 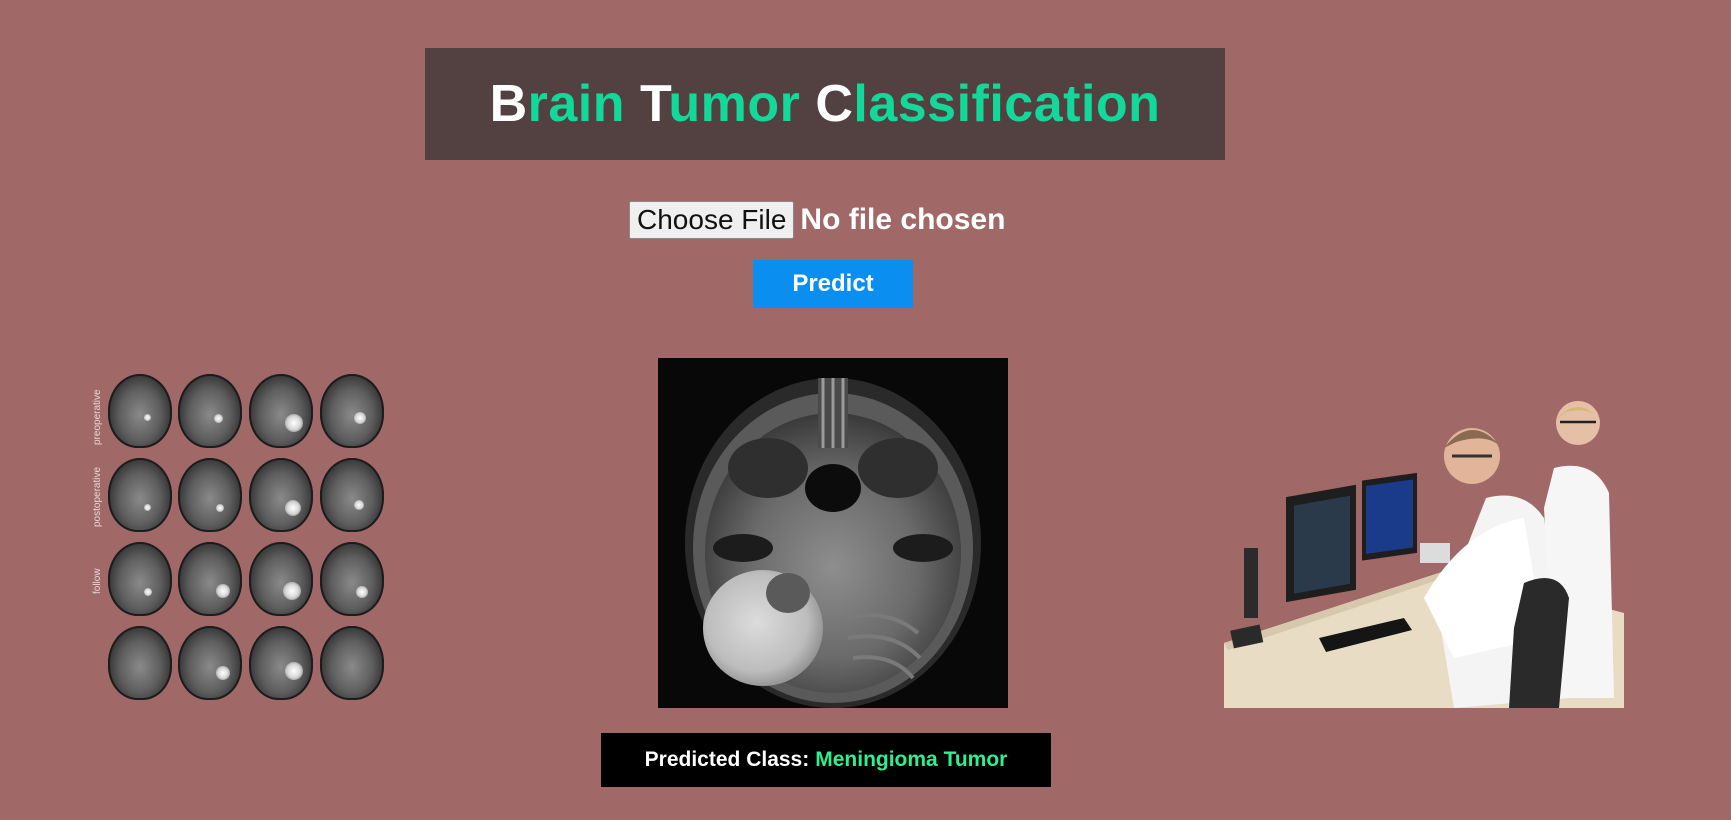 What do you see at coordinates (834, 104) in the screenshot?
I see `title-initial: C` at bounding box center [834, 104].